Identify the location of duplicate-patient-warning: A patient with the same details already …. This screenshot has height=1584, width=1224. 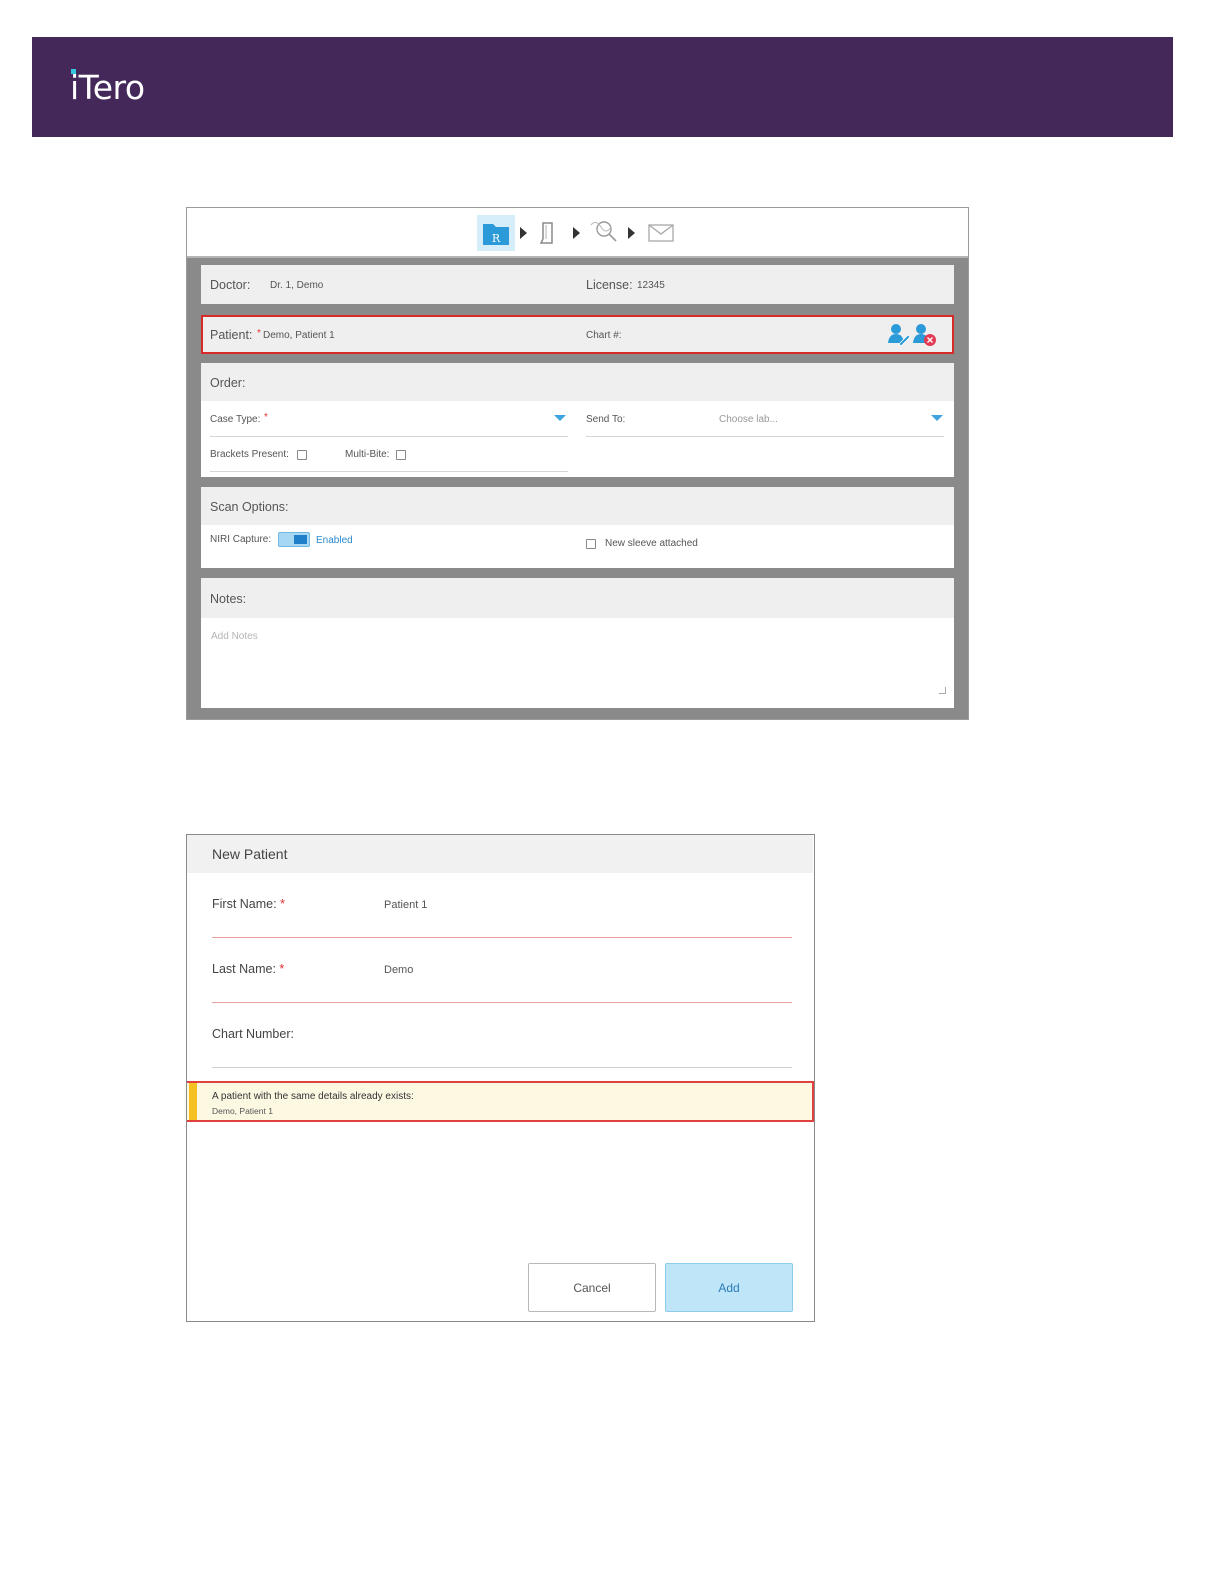
(500, 1101).